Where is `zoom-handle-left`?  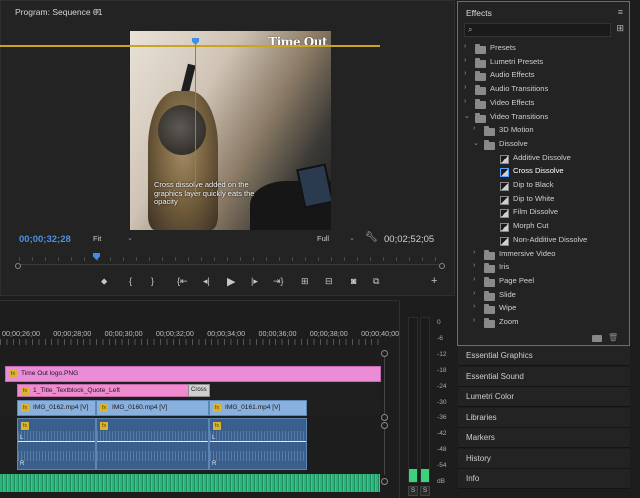
zoom-handle-left is located at coordinates (18, 266).